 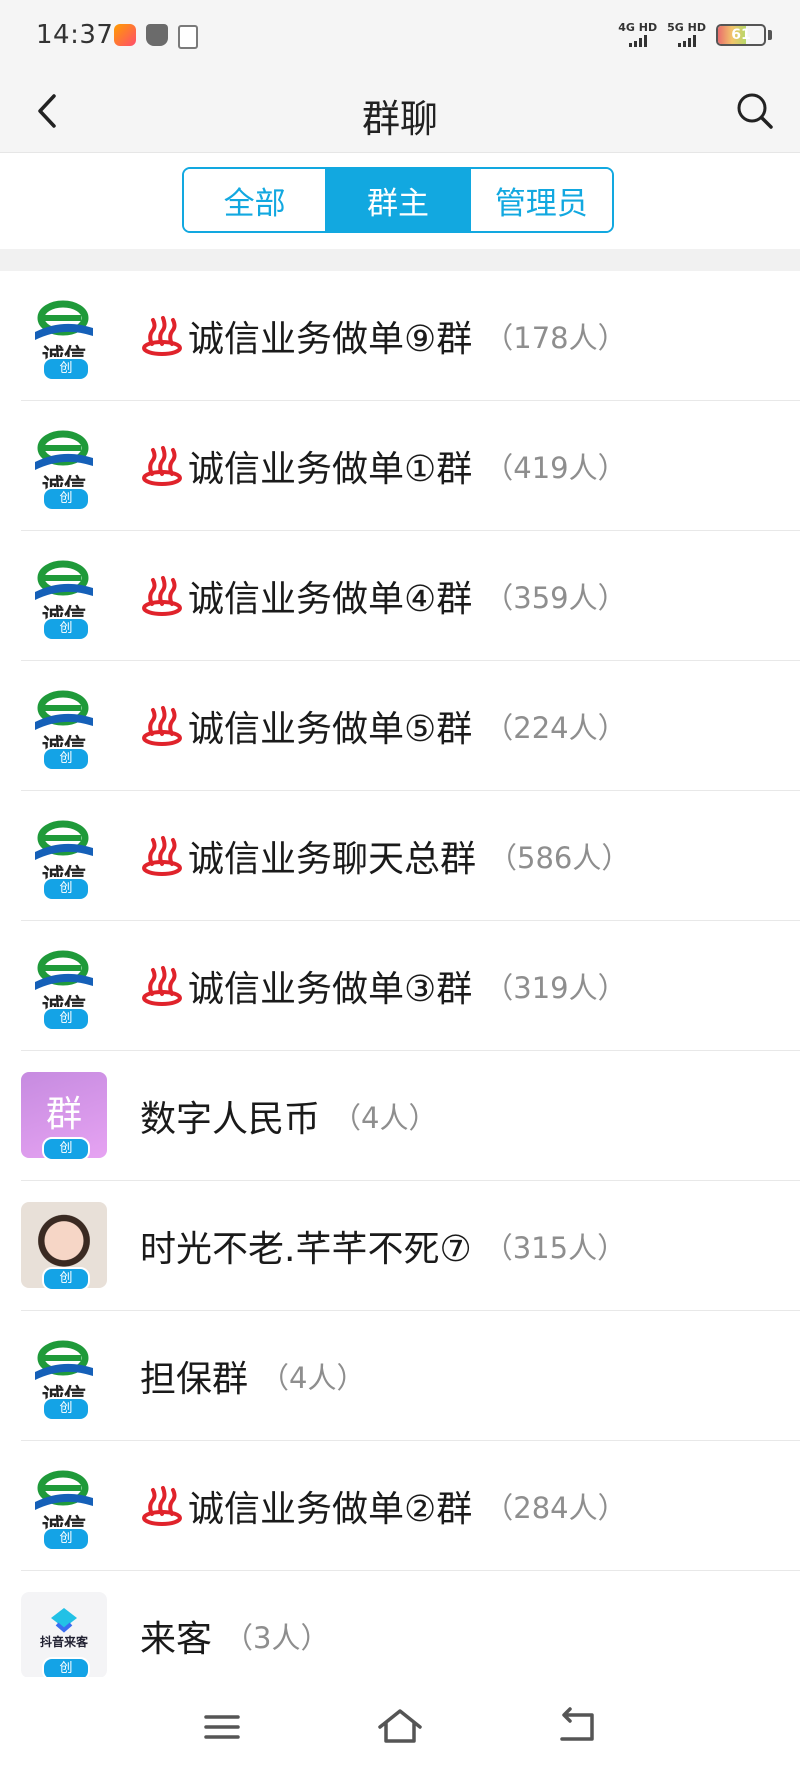 I want to click on member-count: （359人）, so click(x=555, y=598).